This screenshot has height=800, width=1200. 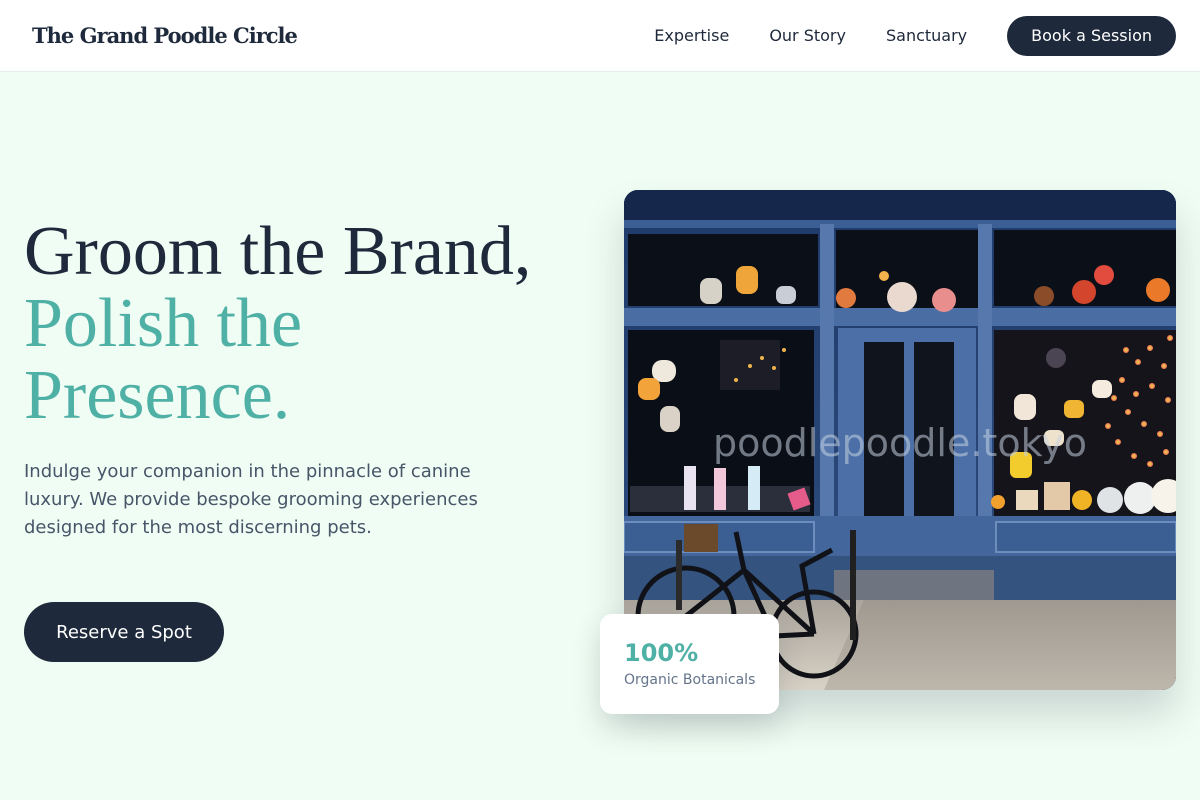 I want to click on hero-title-line-1: Groom the Brand,, so click(x=278, y=251).